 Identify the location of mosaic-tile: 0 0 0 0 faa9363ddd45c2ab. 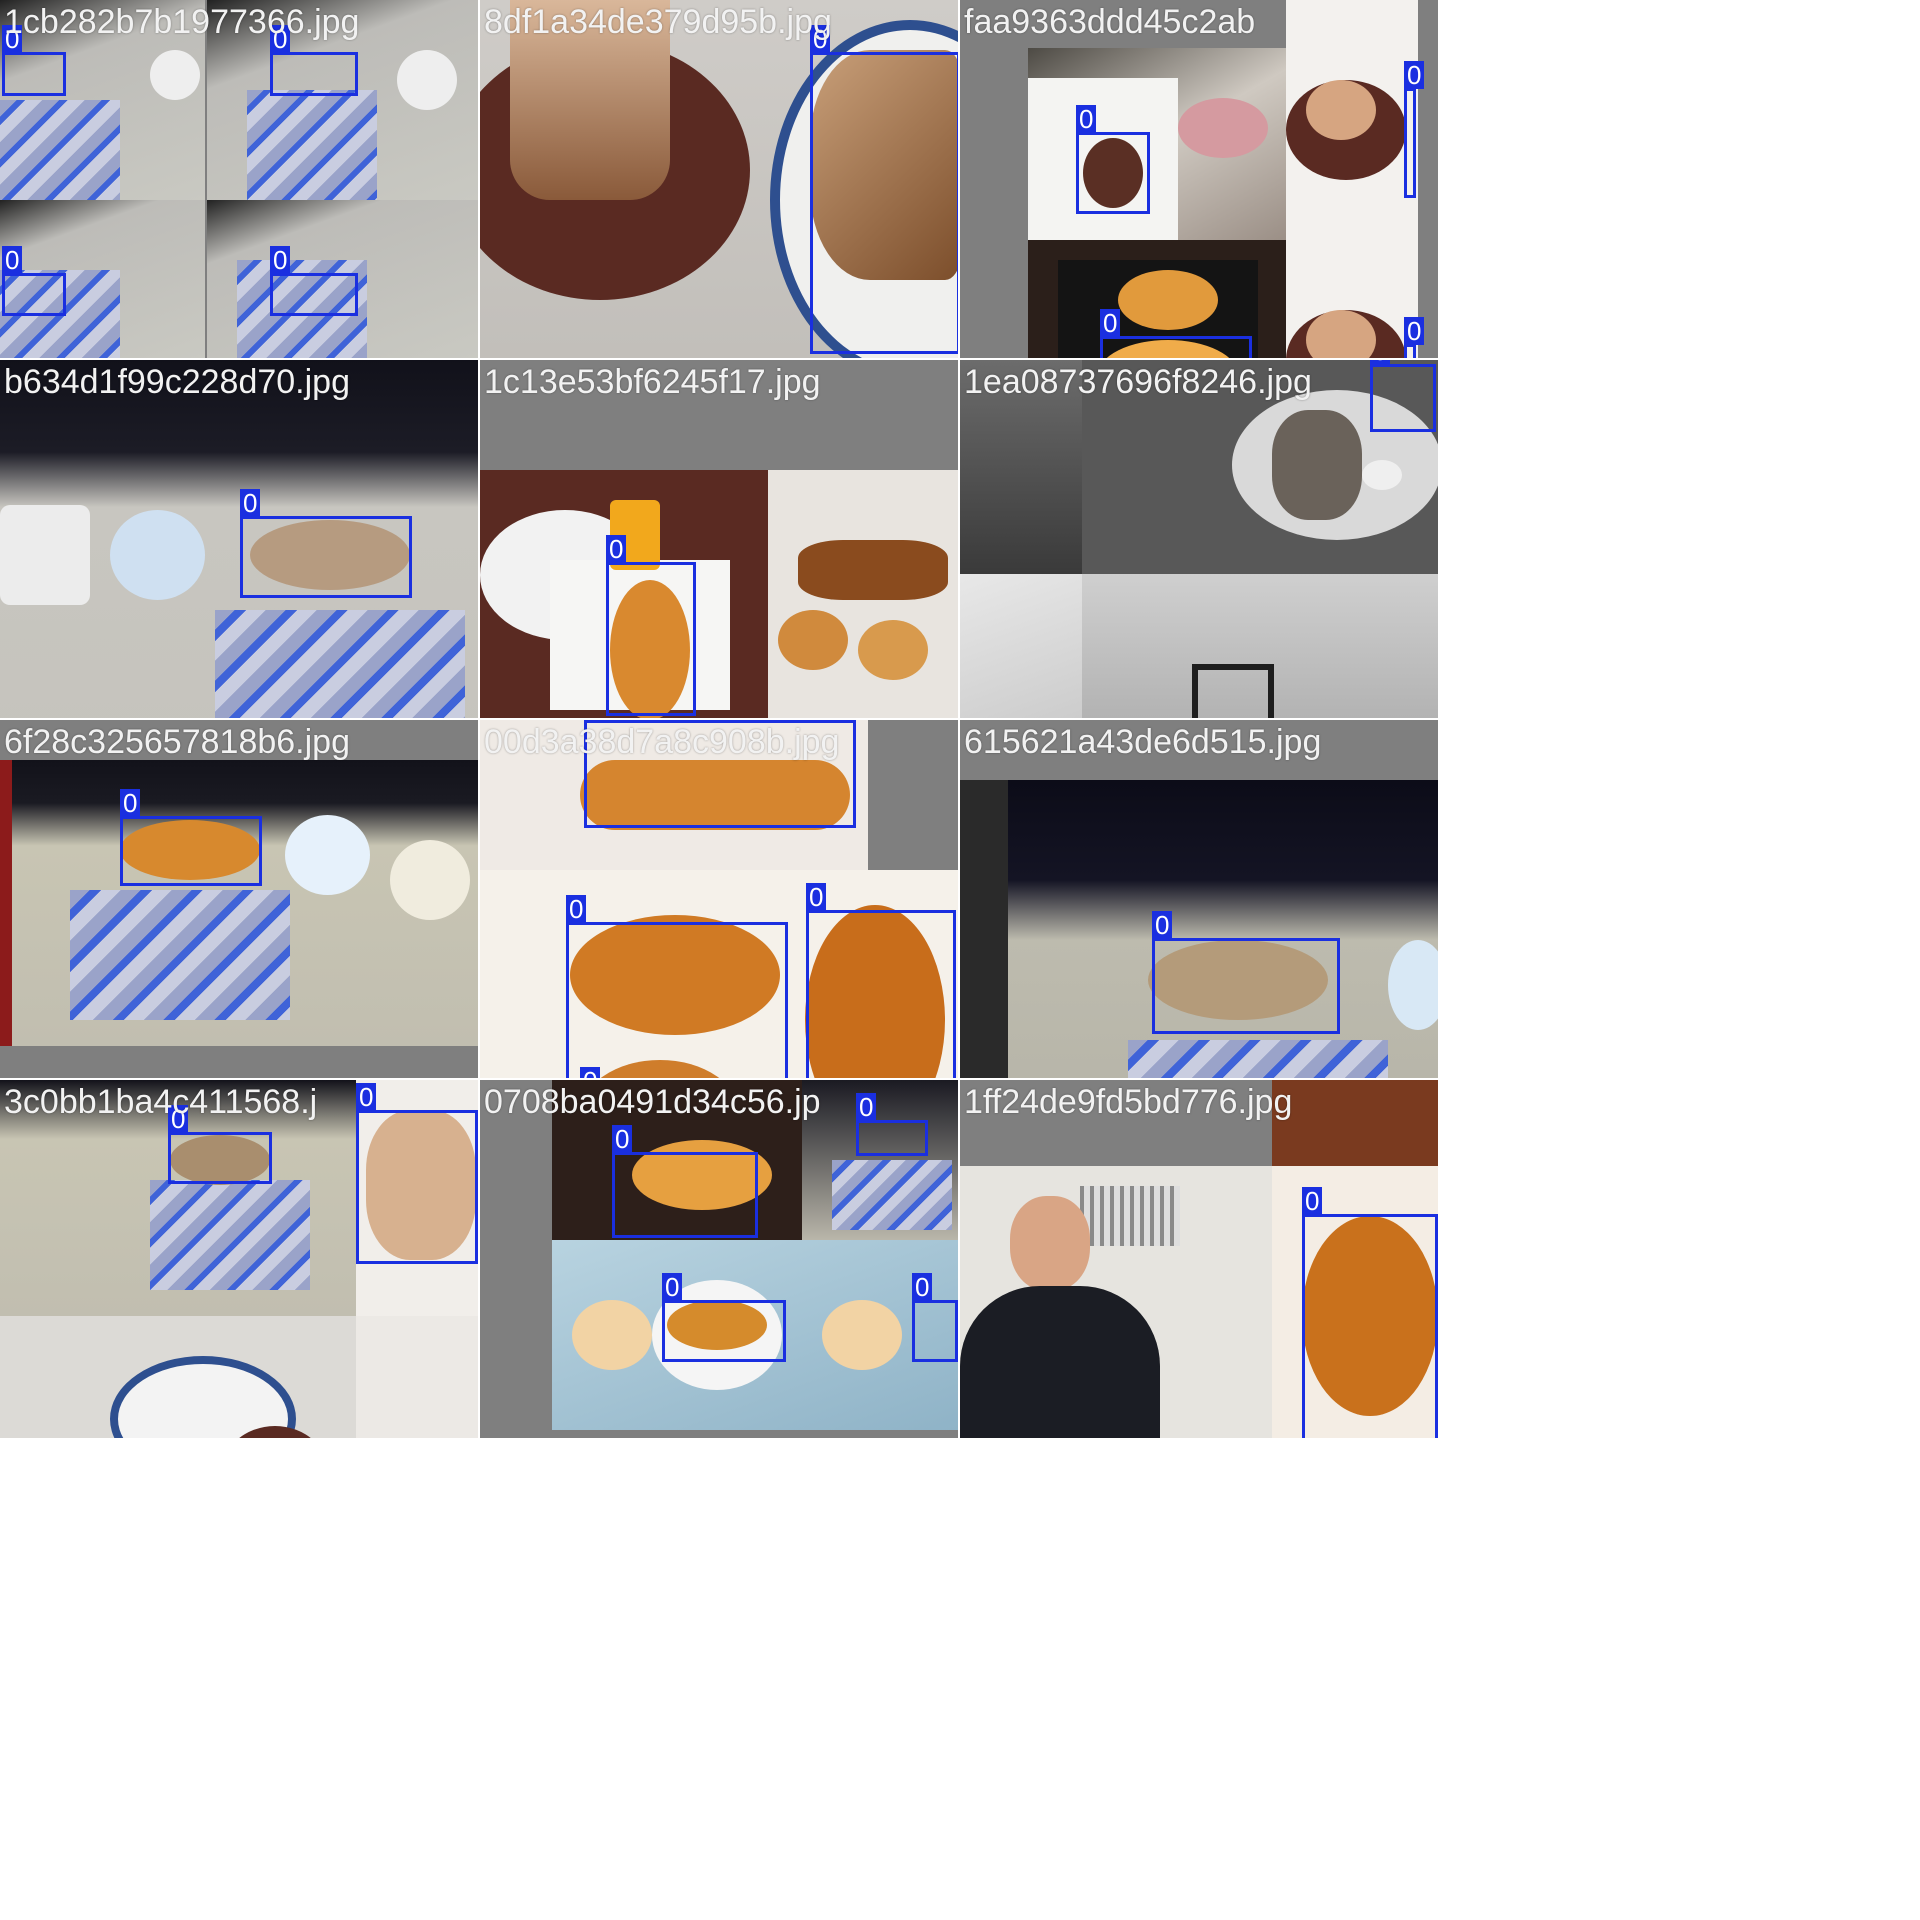
(1199, 179).